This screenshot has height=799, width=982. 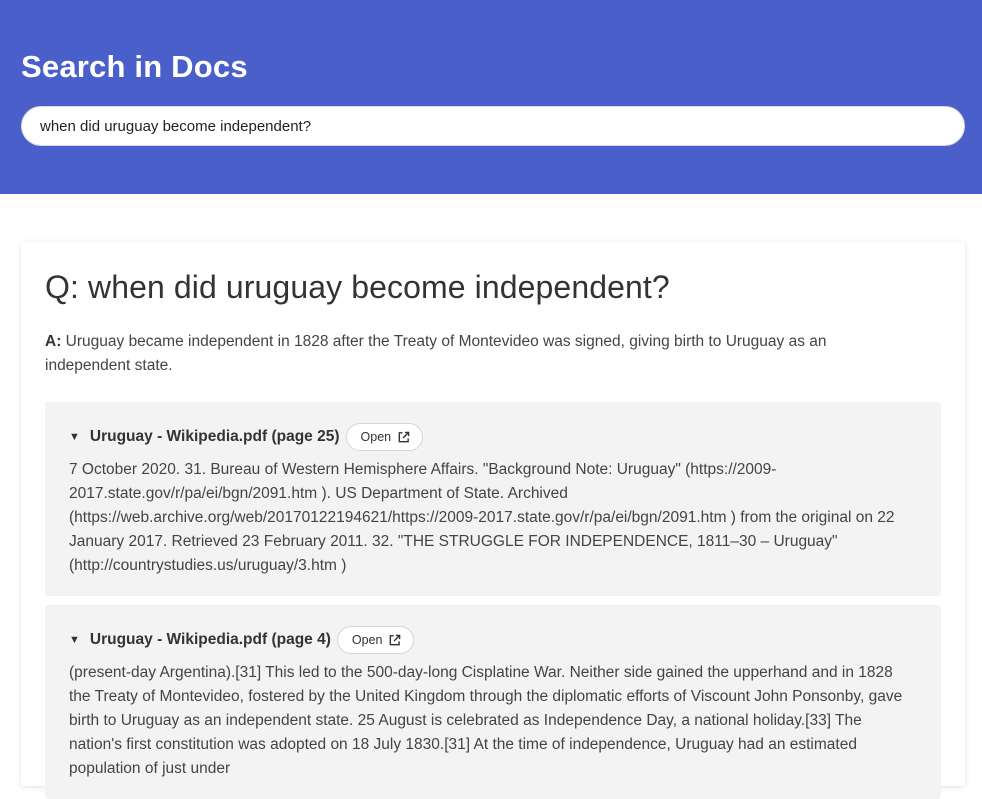 What do you see at coordinates (62, 287) in the screenshot?
I see `question-prefix: Q:` at bounding box center [62, 287].